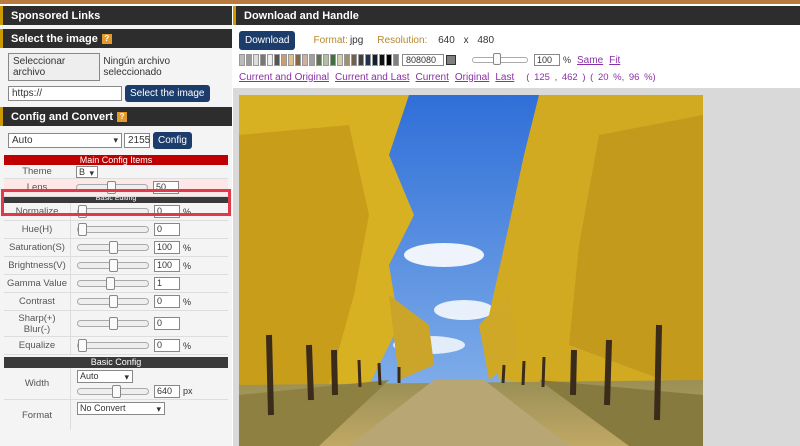 The image size is (800, 446). I want to click on select-image-button: Select the image, so click(167, 93).